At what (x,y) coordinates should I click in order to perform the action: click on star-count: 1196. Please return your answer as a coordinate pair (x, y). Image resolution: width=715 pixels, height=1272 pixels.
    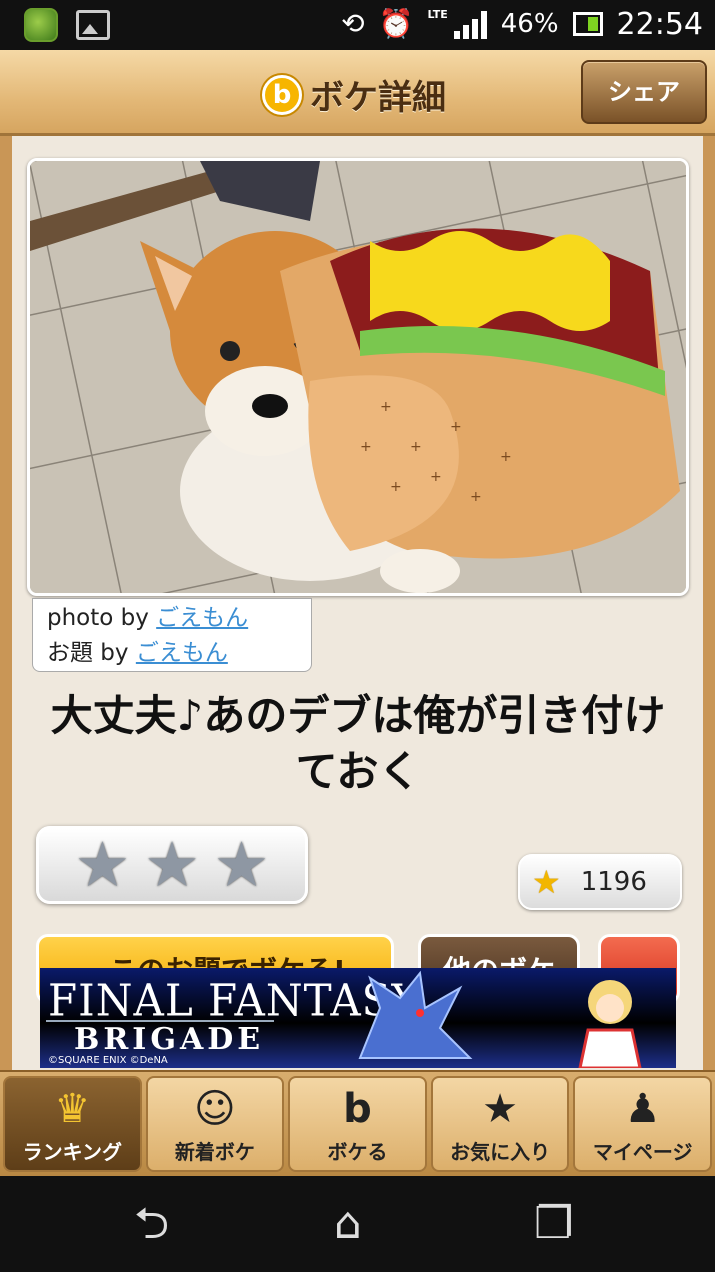
    Looking at the image, I should click on (613, 882).